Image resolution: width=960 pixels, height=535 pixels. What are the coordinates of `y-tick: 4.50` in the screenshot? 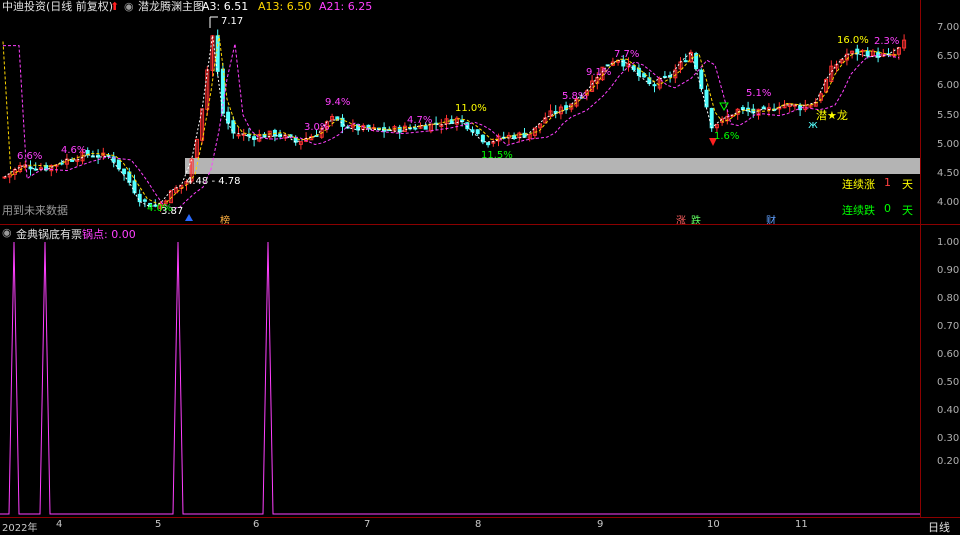 It's located at (948, 173).